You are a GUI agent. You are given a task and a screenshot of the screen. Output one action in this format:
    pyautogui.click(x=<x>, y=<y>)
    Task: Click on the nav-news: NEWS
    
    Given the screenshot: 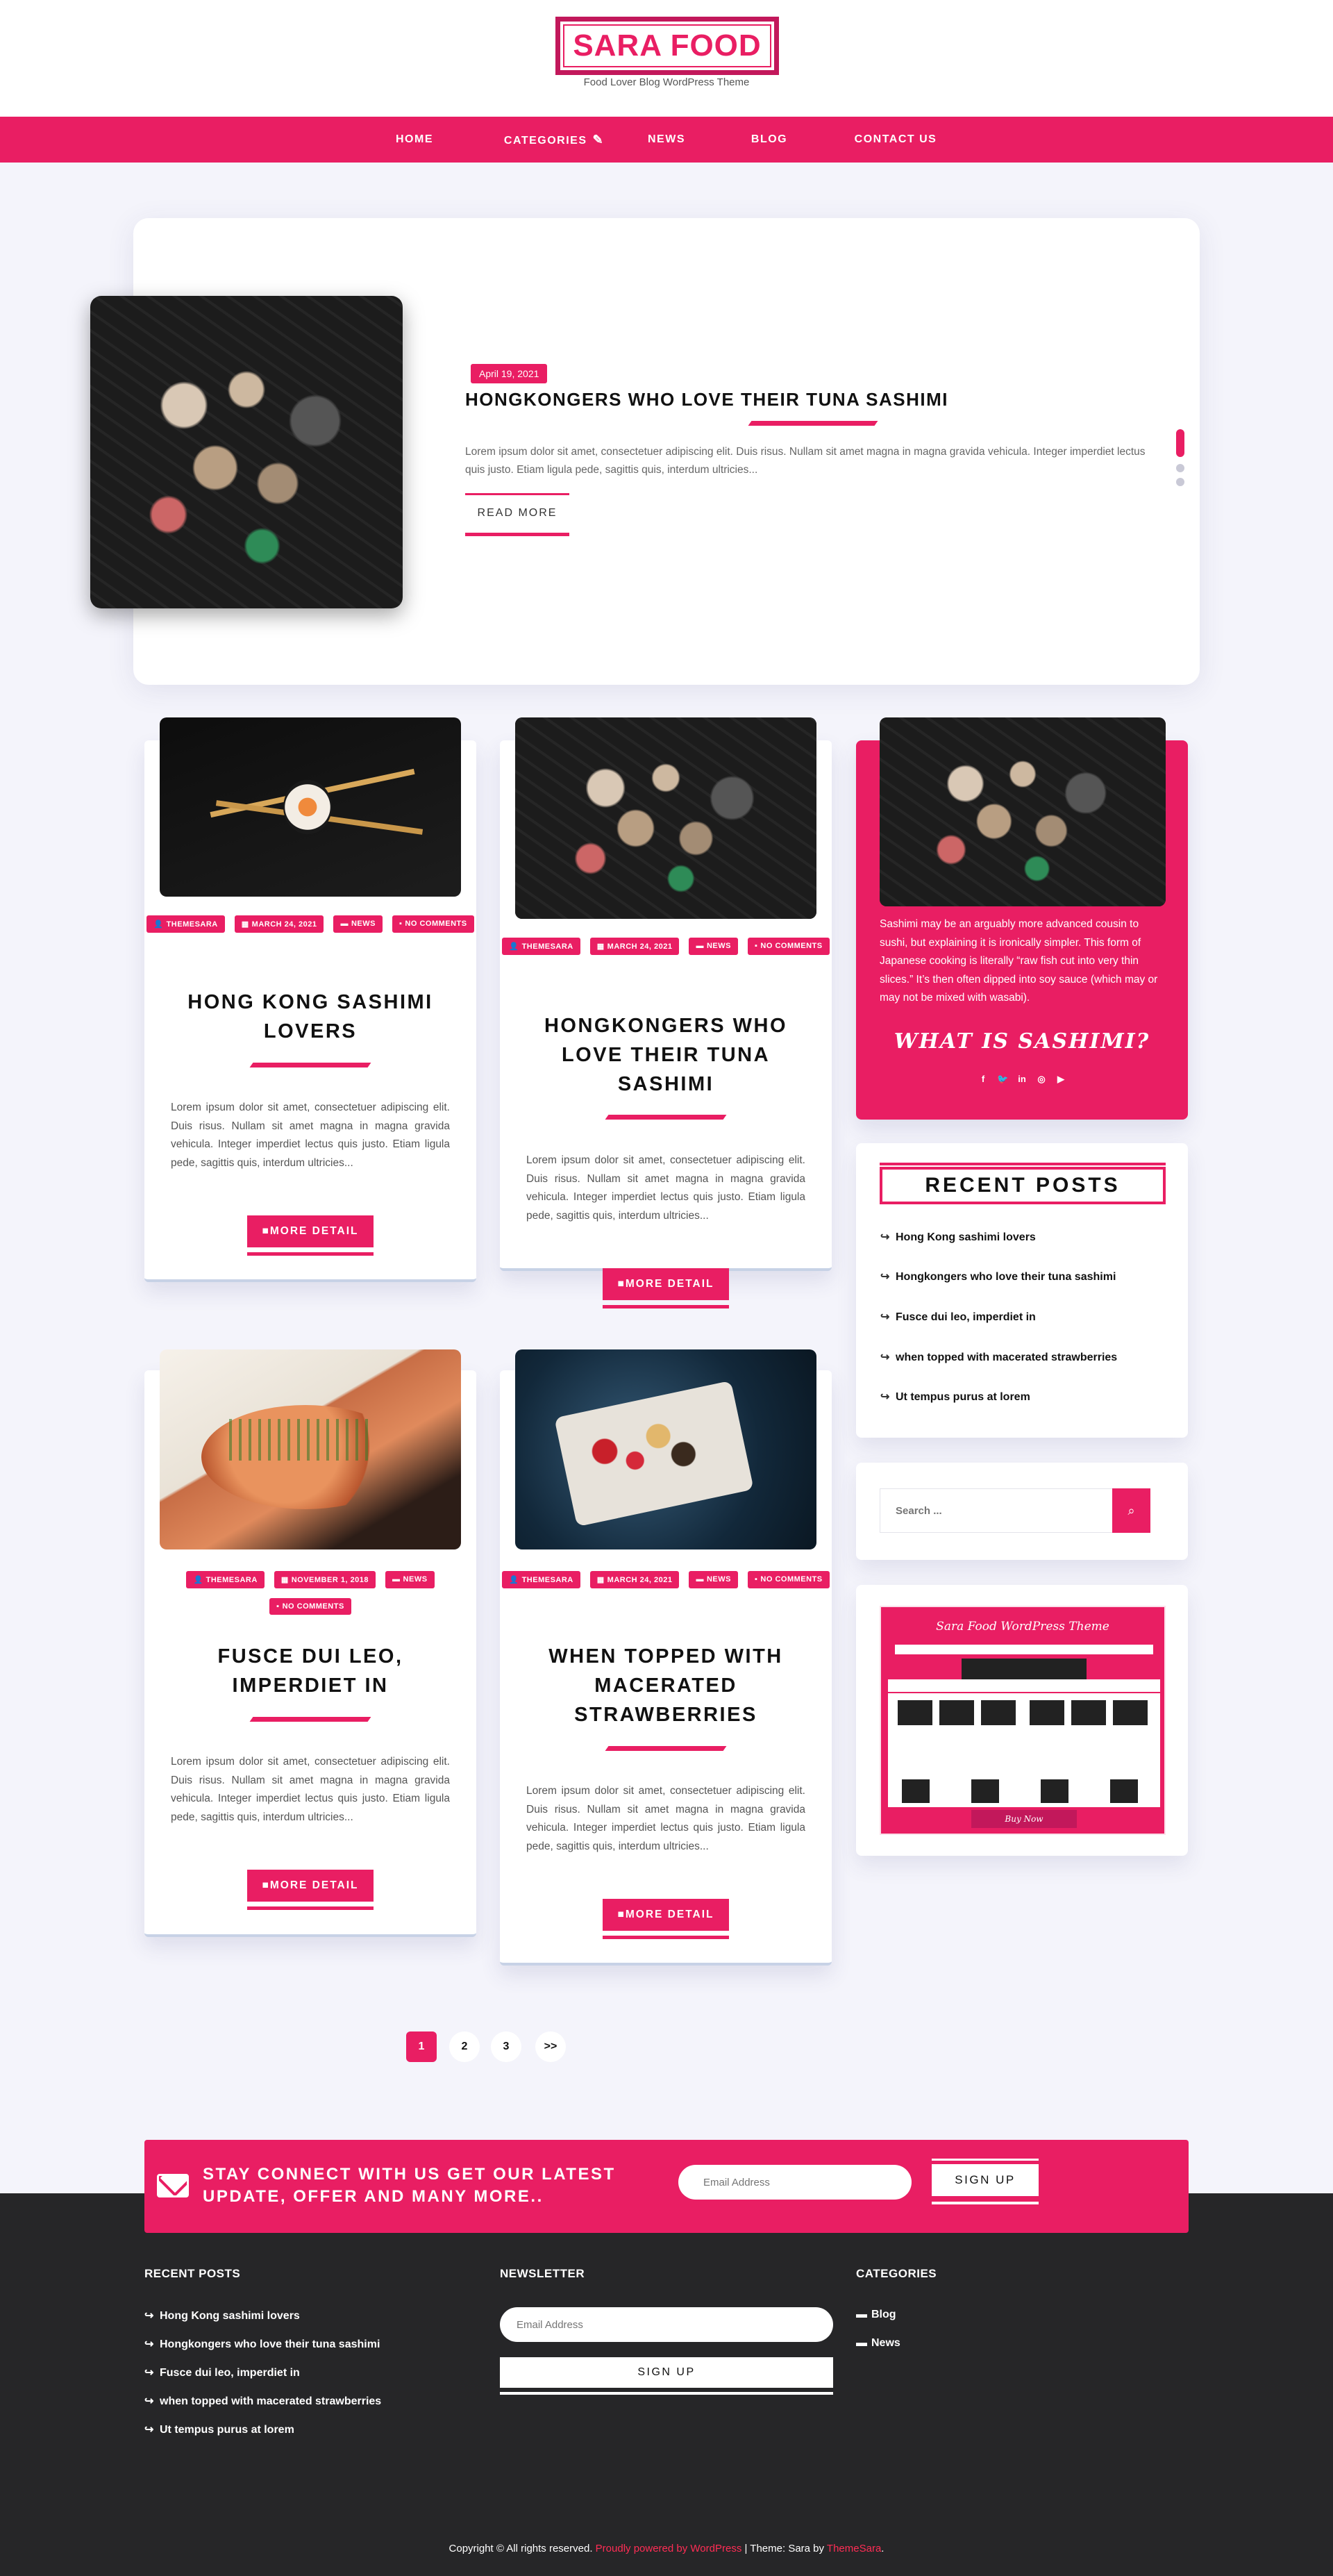 What is the action you would take?
    pyautogui.click(x=666, y=140)
    